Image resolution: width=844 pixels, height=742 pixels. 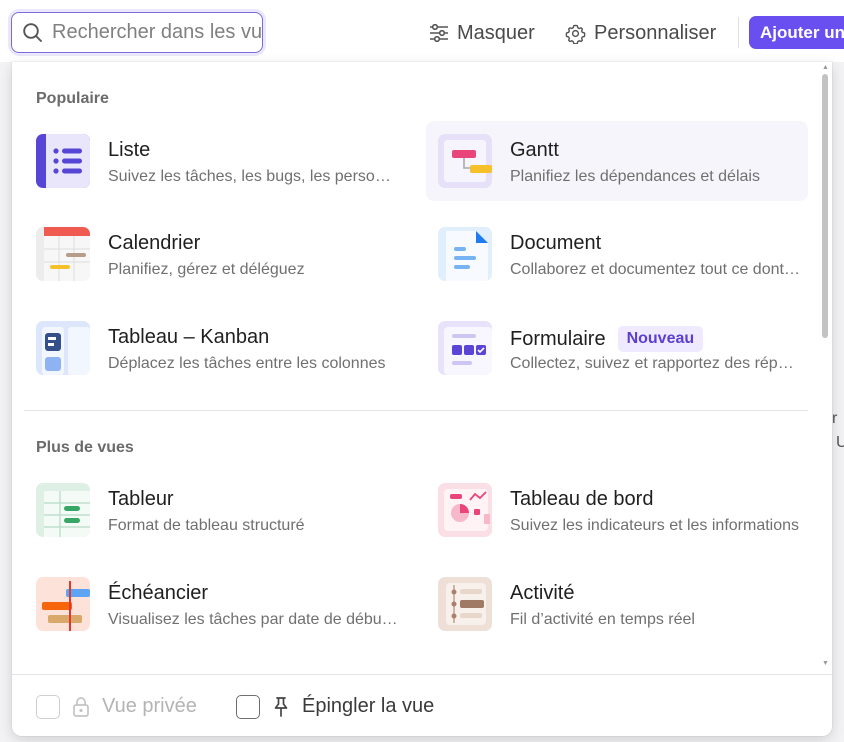 What do you see at coordinates (825, 366) in the screenshot?
I see `panel-scrollbar: ▲ ▼` at bounding box center [825, 366].